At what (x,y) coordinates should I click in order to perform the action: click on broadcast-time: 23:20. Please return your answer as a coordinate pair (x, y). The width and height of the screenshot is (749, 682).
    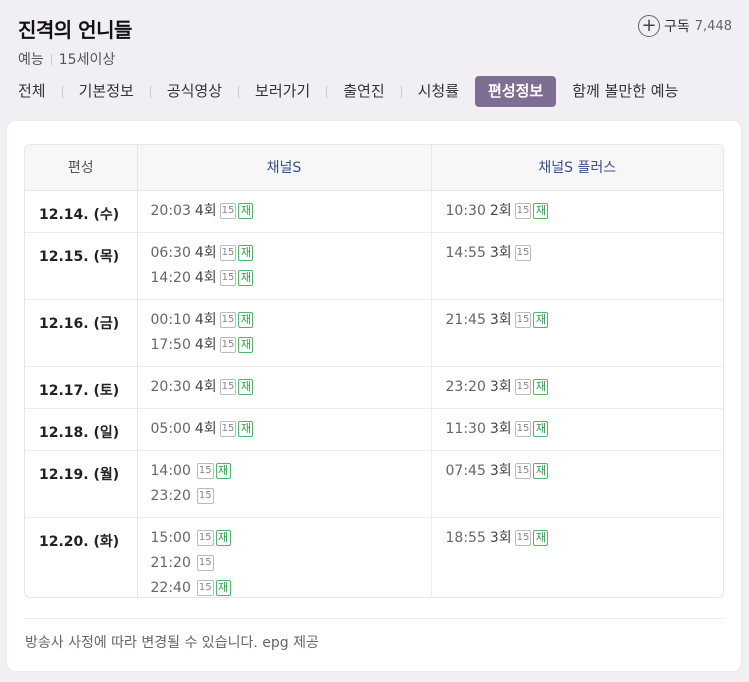
    Looking at the image, I should click on (465, 386).